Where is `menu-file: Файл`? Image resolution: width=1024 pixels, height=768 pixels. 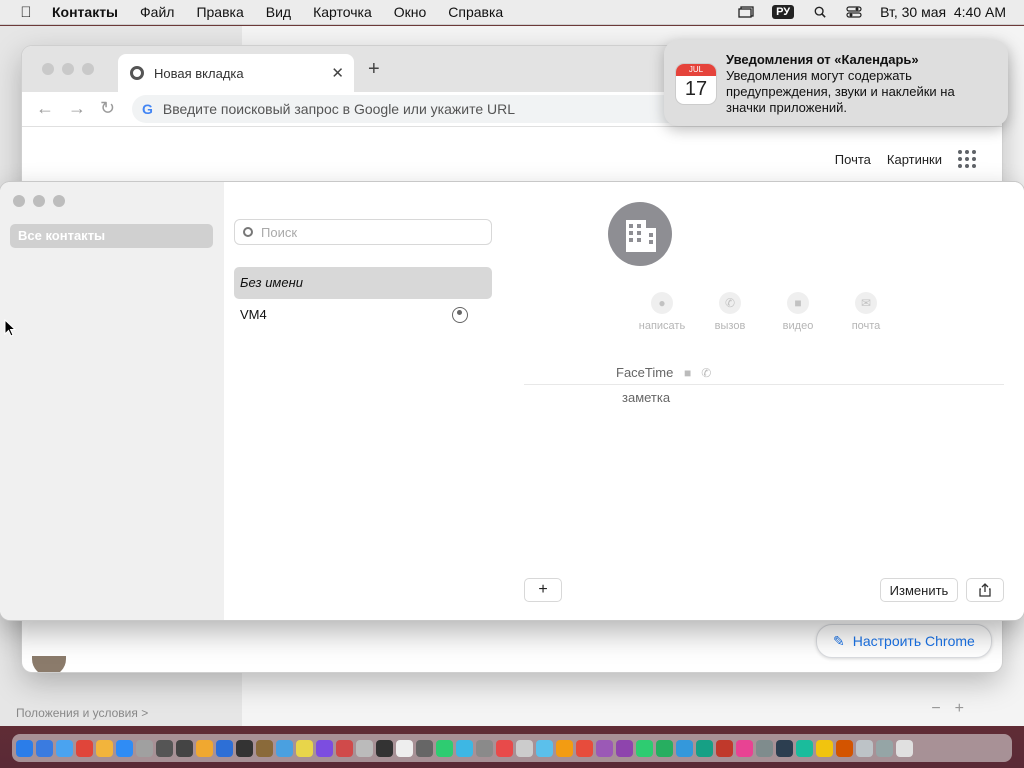 menu-file: Файл is located at coordinates (157, 12).